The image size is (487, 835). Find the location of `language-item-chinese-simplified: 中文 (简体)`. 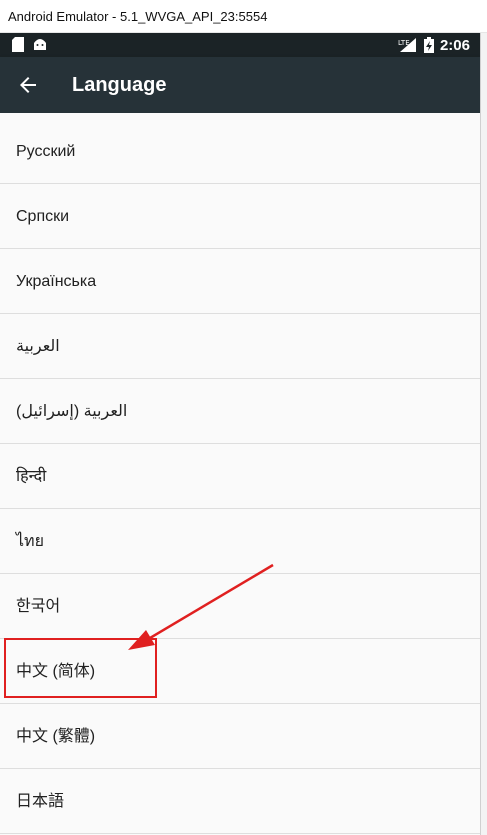

language-item-chinese-simplified: 中文 (简体) is located at coordinates (240, 671).